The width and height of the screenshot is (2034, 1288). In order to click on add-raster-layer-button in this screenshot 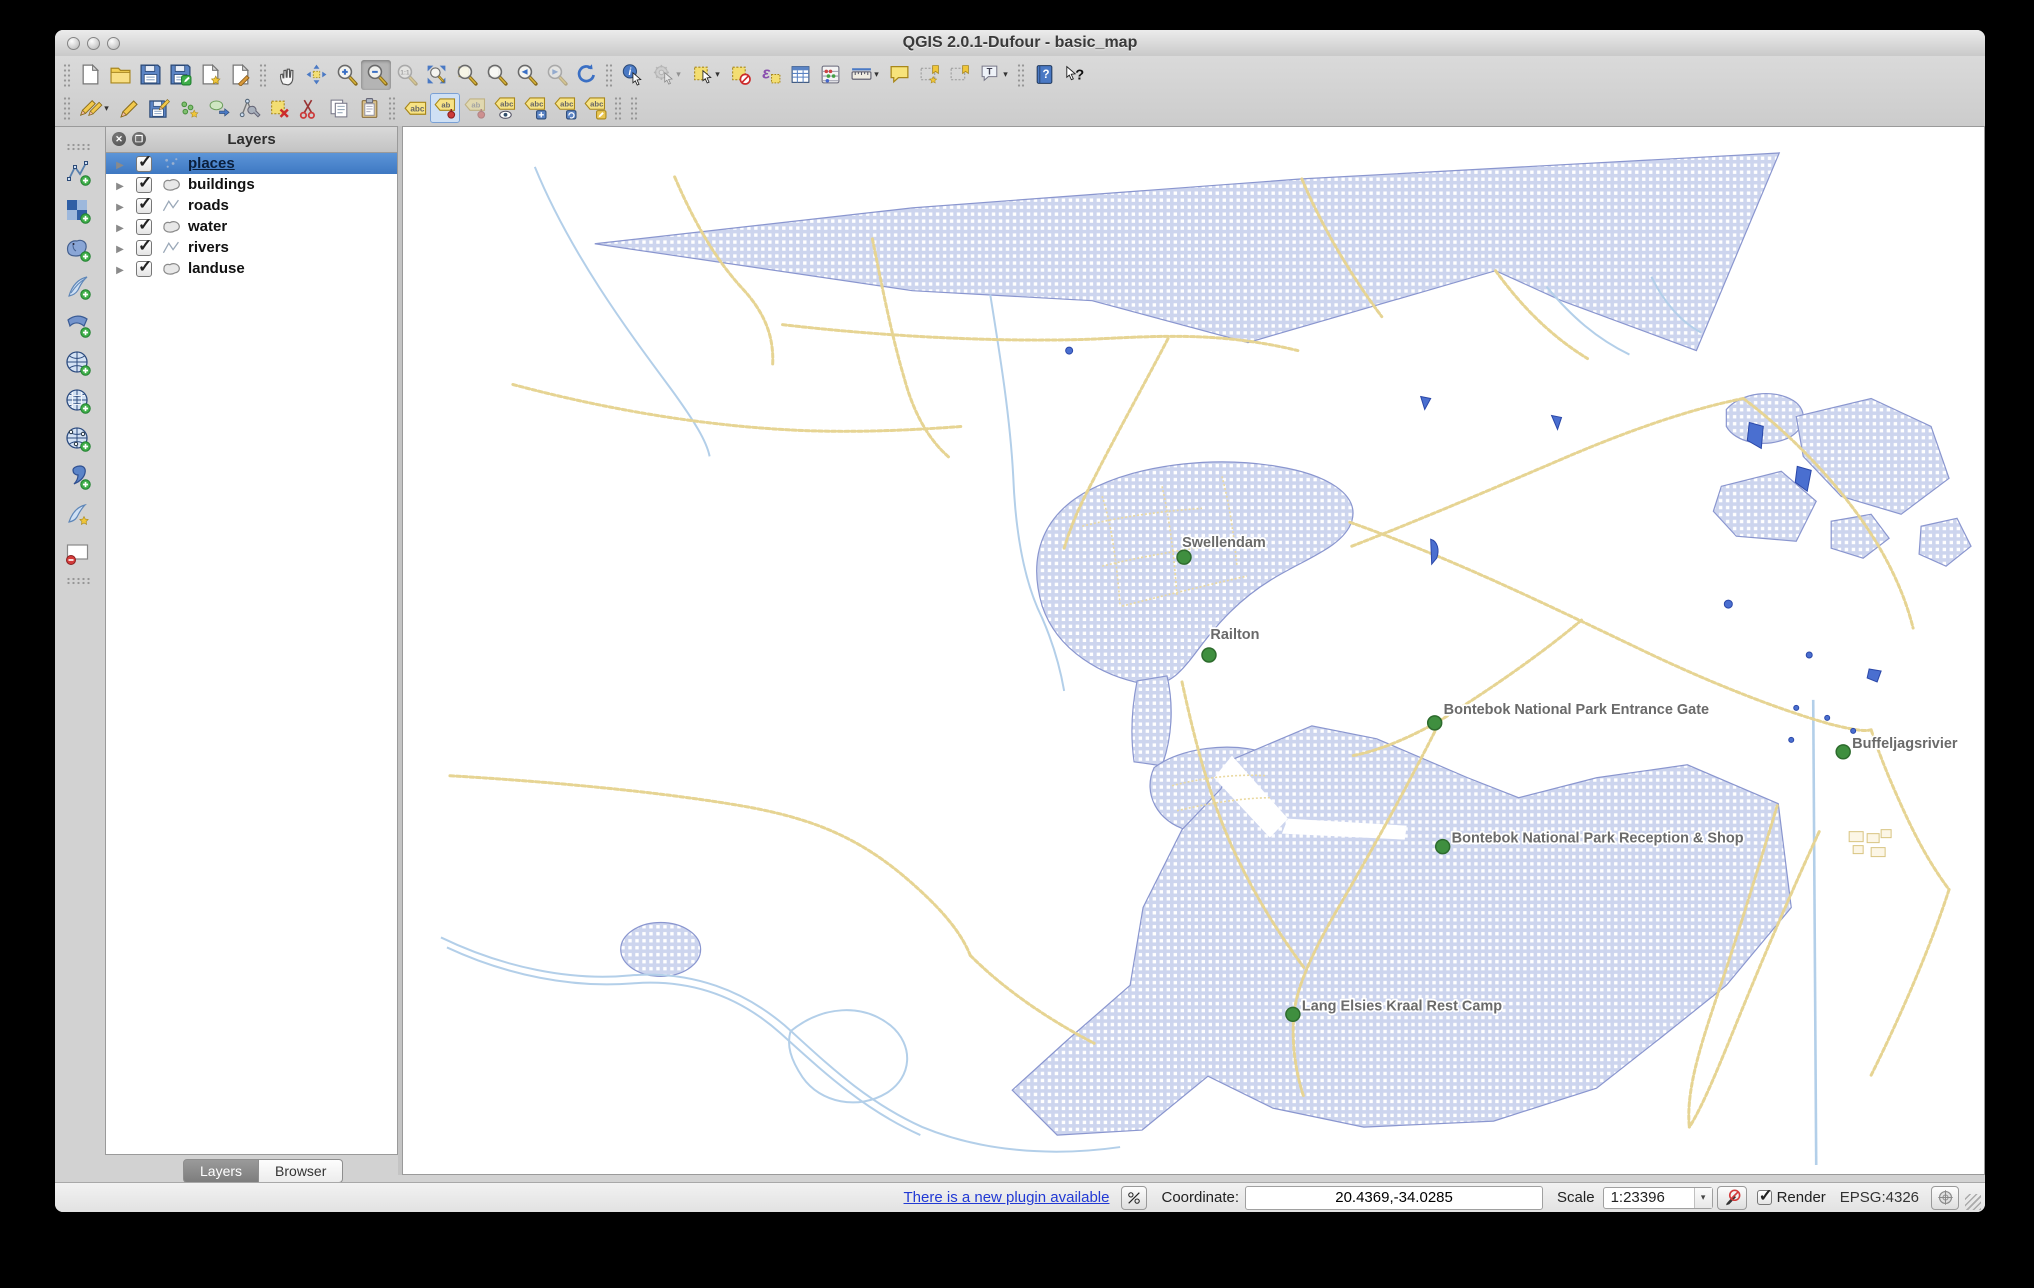, I will do `click(78, 211)`.